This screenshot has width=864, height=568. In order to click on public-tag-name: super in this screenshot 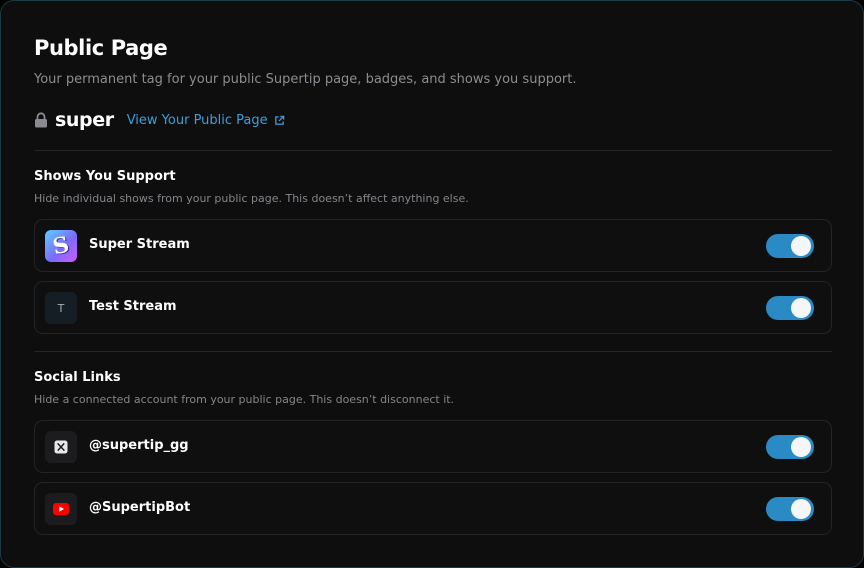, I will do `click(84, 120)`.